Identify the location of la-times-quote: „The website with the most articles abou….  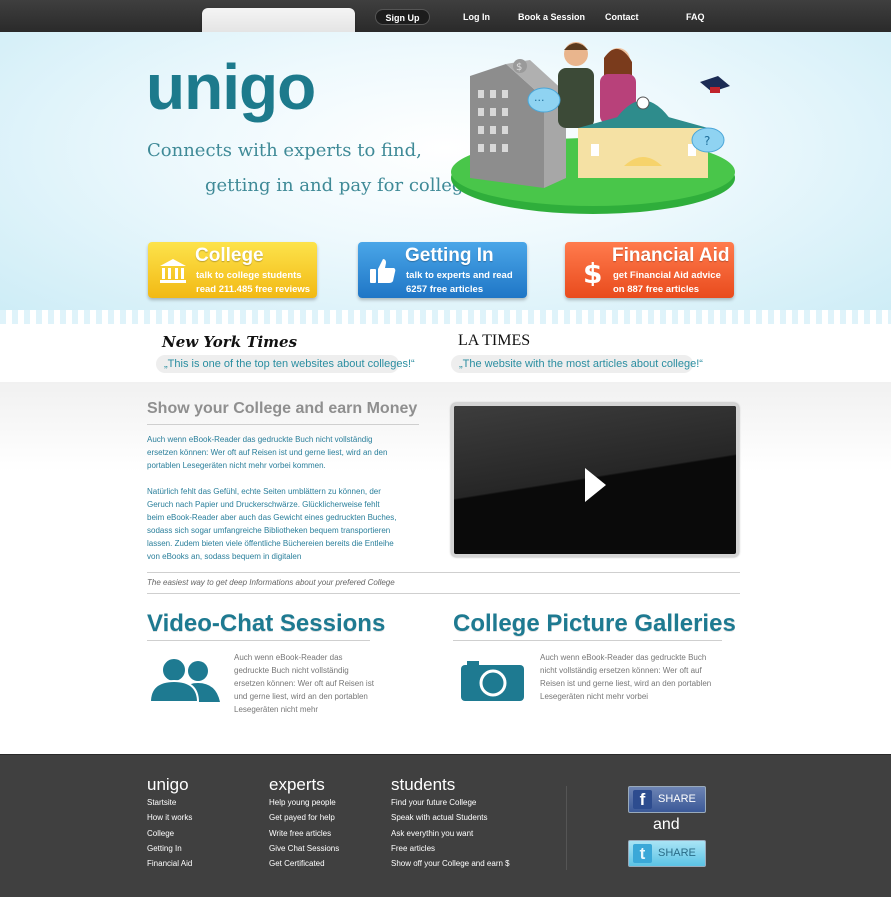
(577, 364).